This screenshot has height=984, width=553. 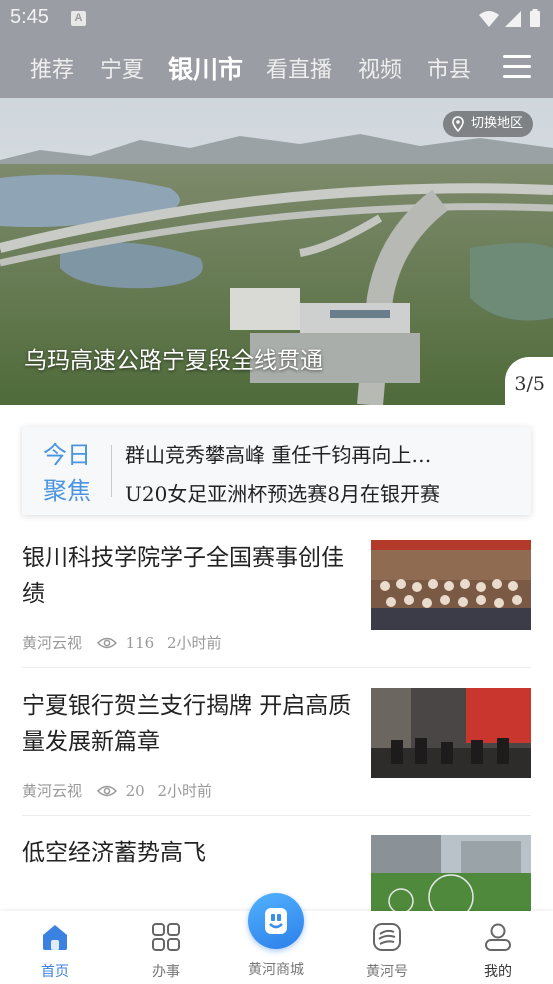 I want to click on battery-icon, so click(x=535, y=18).